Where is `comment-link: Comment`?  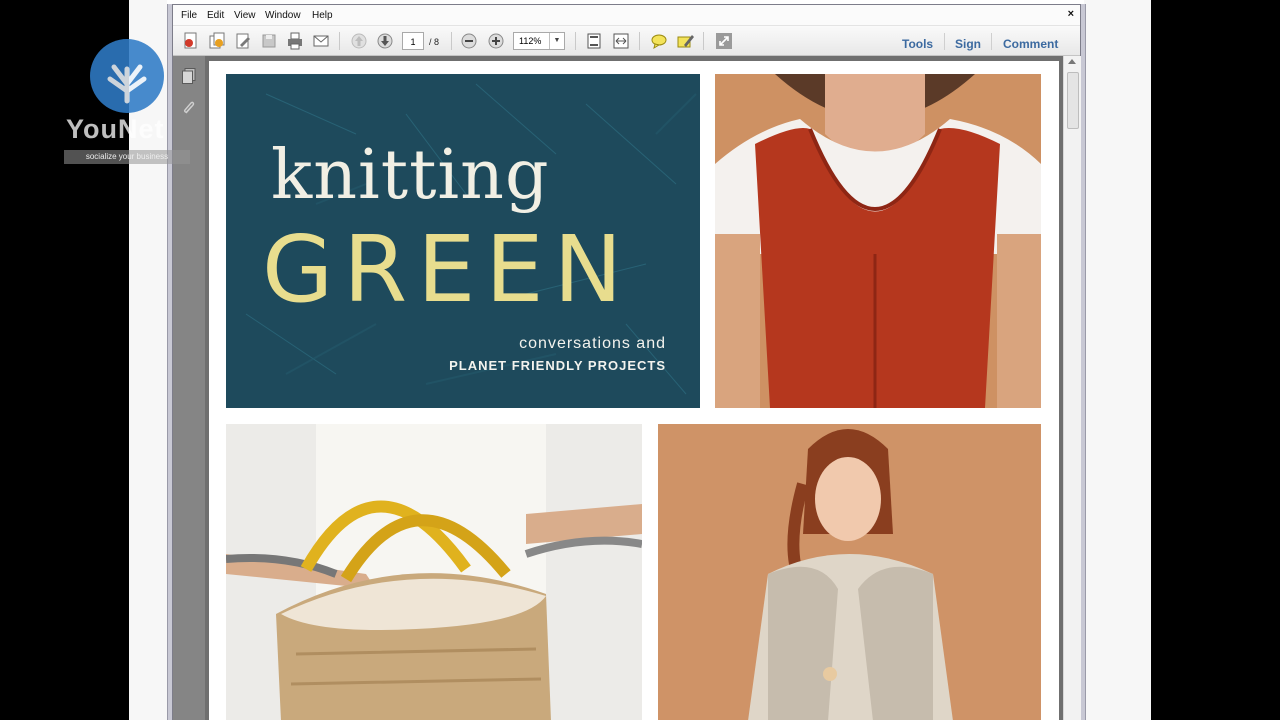 comment-link: Comment is located at coordinates (1030, 44).